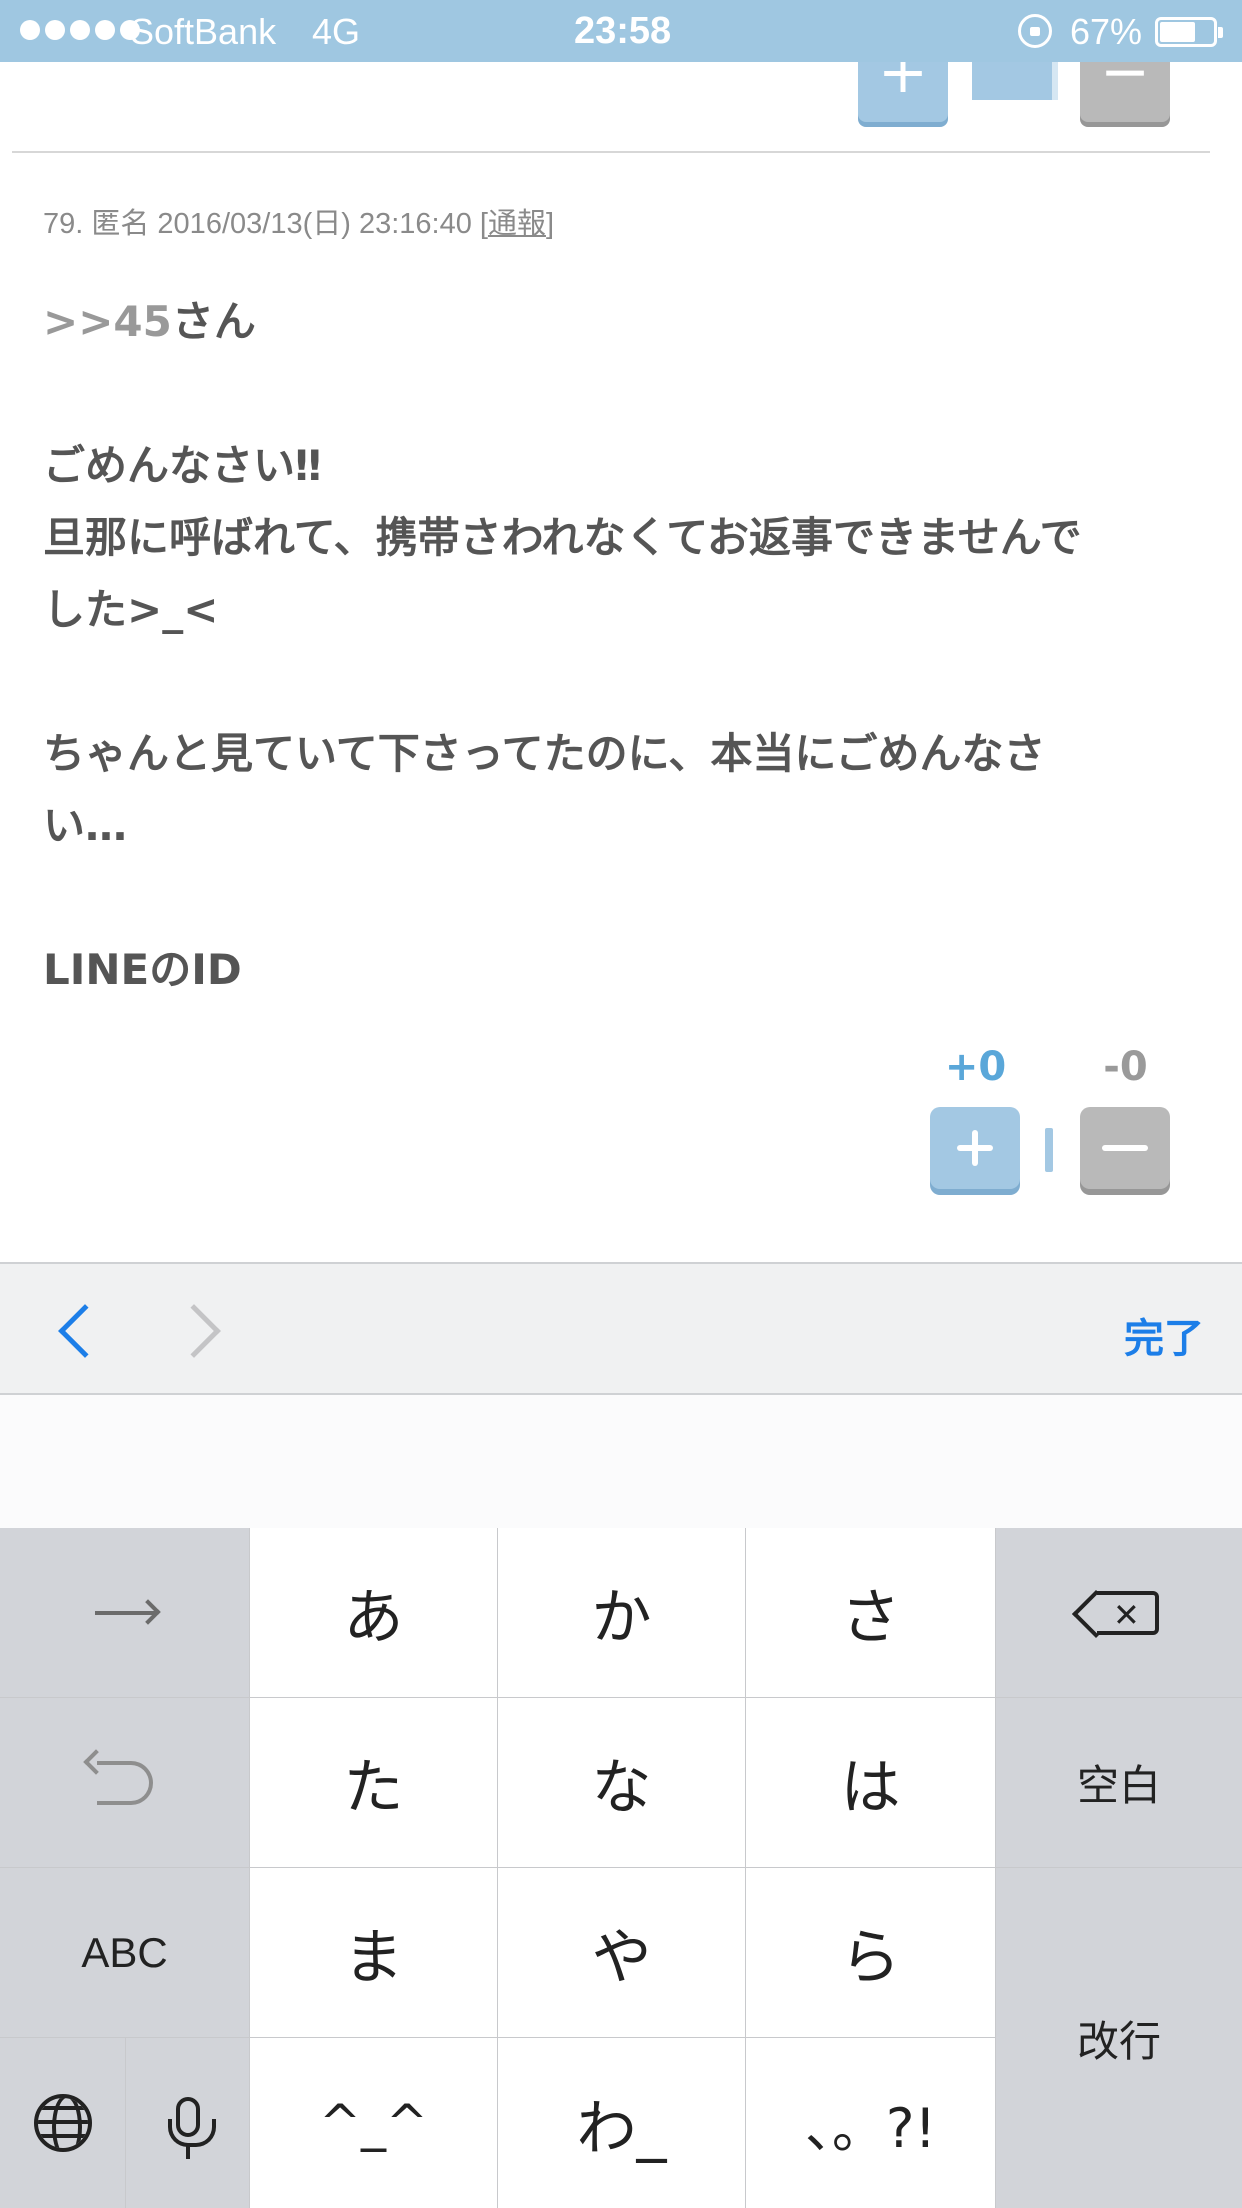 This screenshot has height=2208, width=1242. What do you see at coordinates (1119, 2038) in the screenshot?
I see `return-key: 改行` at bounding box center [1119, 2038].